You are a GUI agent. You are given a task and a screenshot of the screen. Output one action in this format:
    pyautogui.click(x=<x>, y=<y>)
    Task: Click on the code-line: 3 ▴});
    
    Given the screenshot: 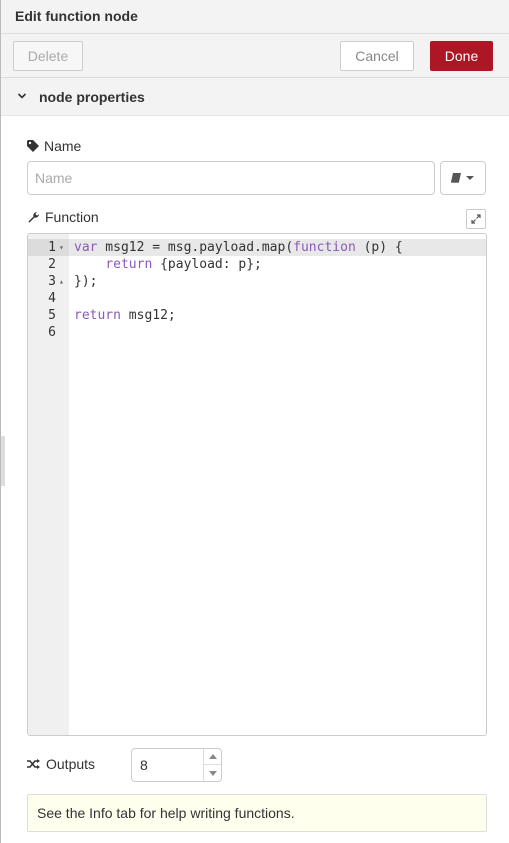 What is the action you would take?
    pyautogui.click(x=257, y=281)
    